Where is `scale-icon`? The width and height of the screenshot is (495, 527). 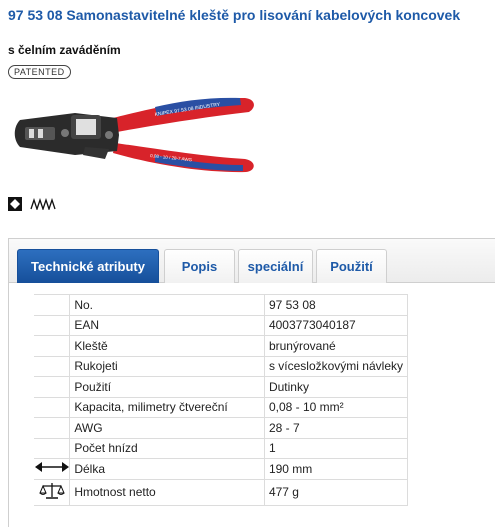
scale-icon is located at coordinates (51, 490).